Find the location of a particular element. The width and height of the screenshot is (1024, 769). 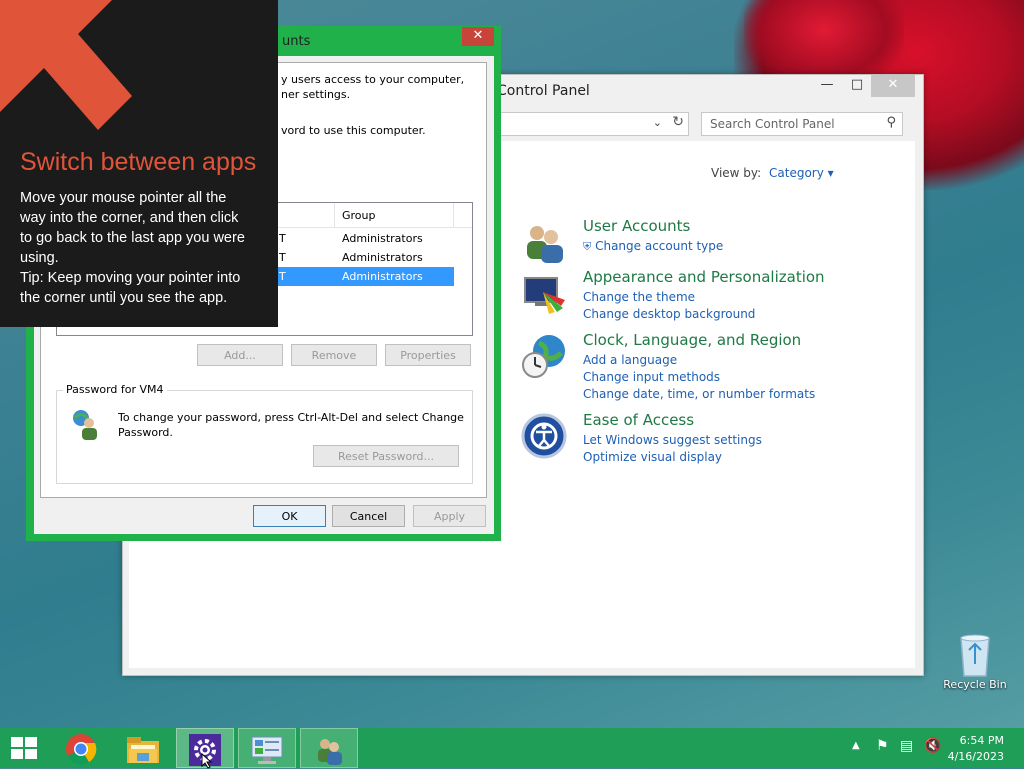

view-by-label: View by: is located at coordinates (736, 173).